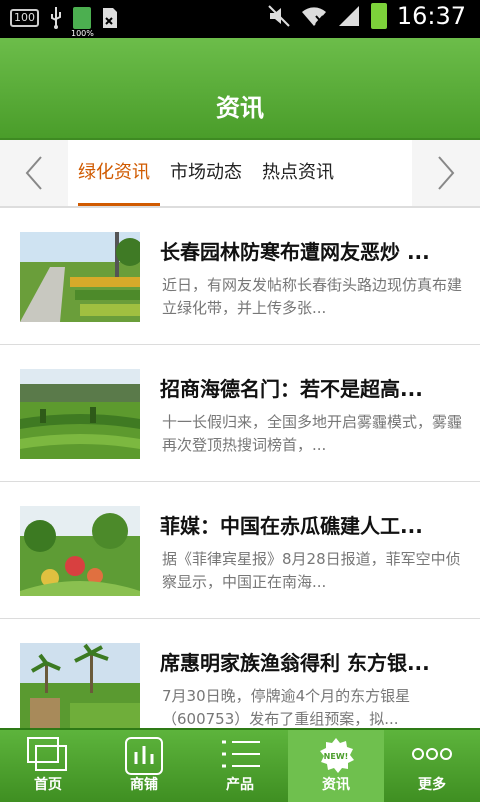 Image resolution: width=480 pixels, height=802 pixels. I want to click on status-right-icons: 16:37, so click(366, 16).